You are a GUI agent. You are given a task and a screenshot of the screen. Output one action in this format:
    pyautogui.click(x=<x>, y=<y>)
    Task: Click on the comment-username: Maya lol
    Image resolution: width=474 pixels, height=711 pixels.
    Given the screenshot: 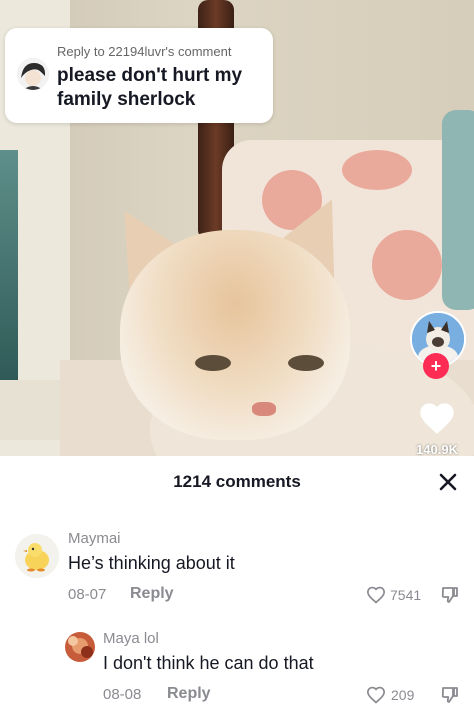 What is the action you would take?
    pyautogui.click(x=131, y=638)
    